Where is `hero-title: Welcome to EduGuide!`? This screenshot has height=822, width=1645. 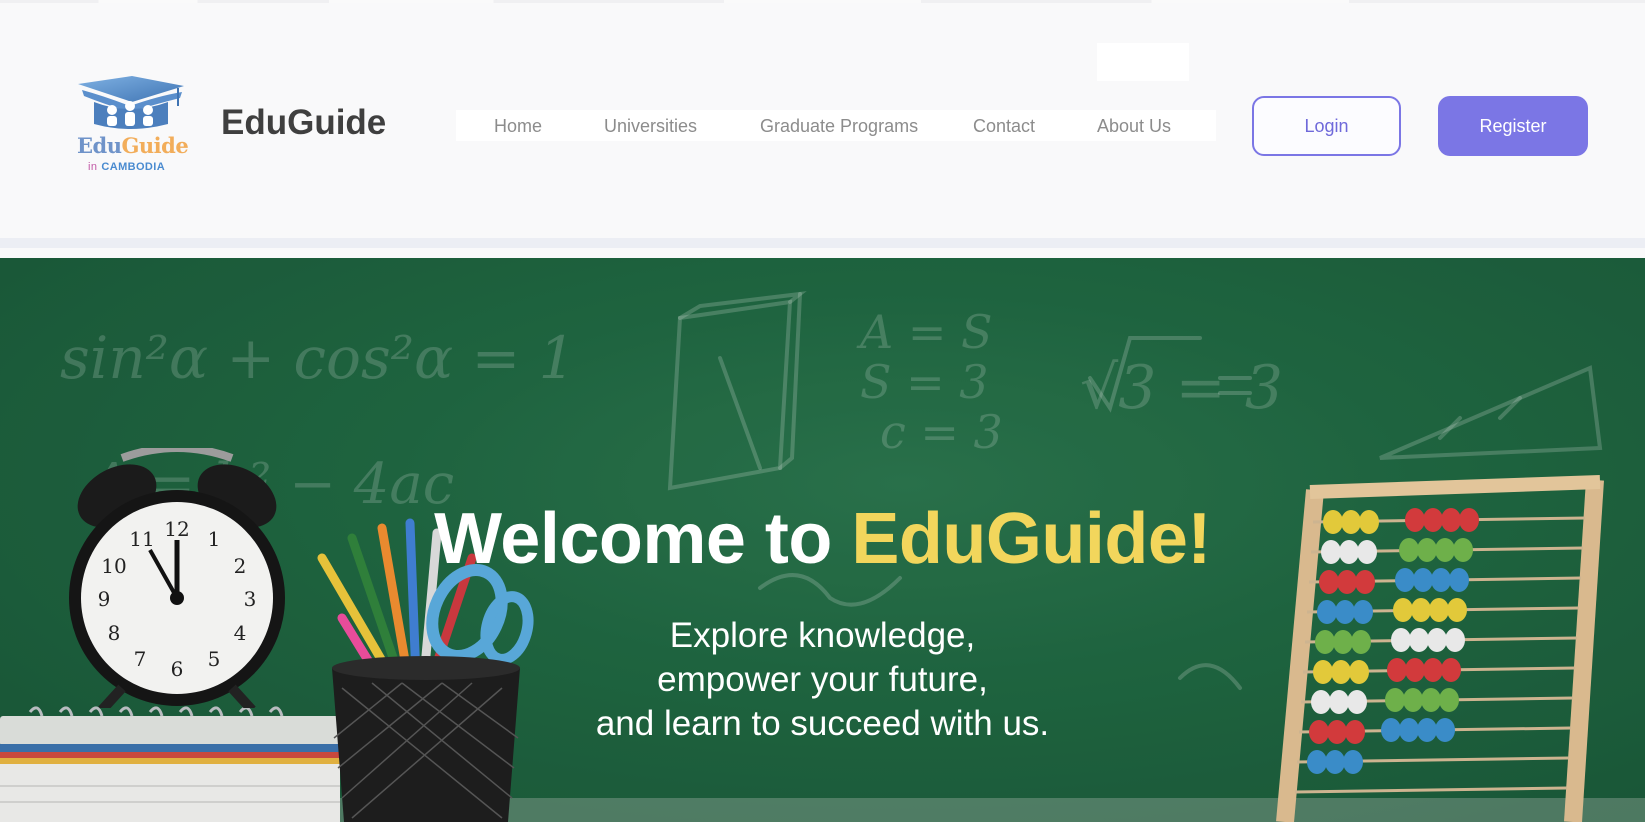 hero-title: Welcome to EduGuide! is located at coordinates (822, 539).